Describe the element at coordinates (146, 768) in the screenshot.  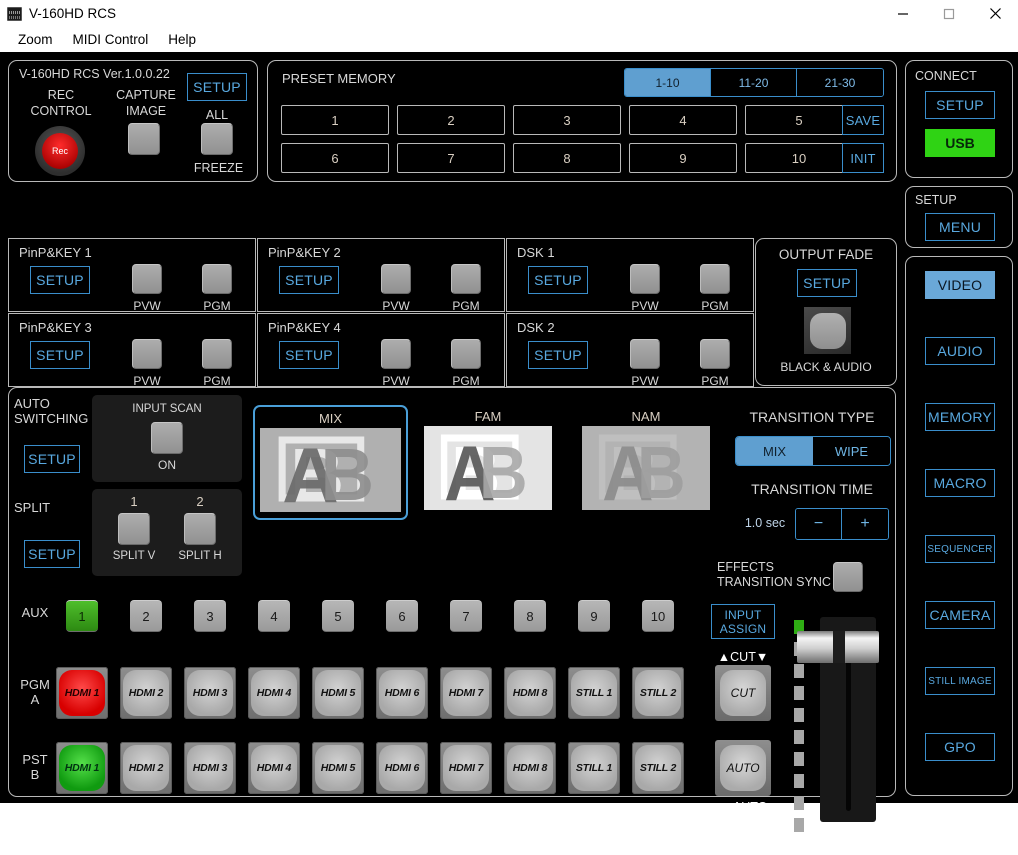
I see `pst-source-2: HDMI 2` at that location.